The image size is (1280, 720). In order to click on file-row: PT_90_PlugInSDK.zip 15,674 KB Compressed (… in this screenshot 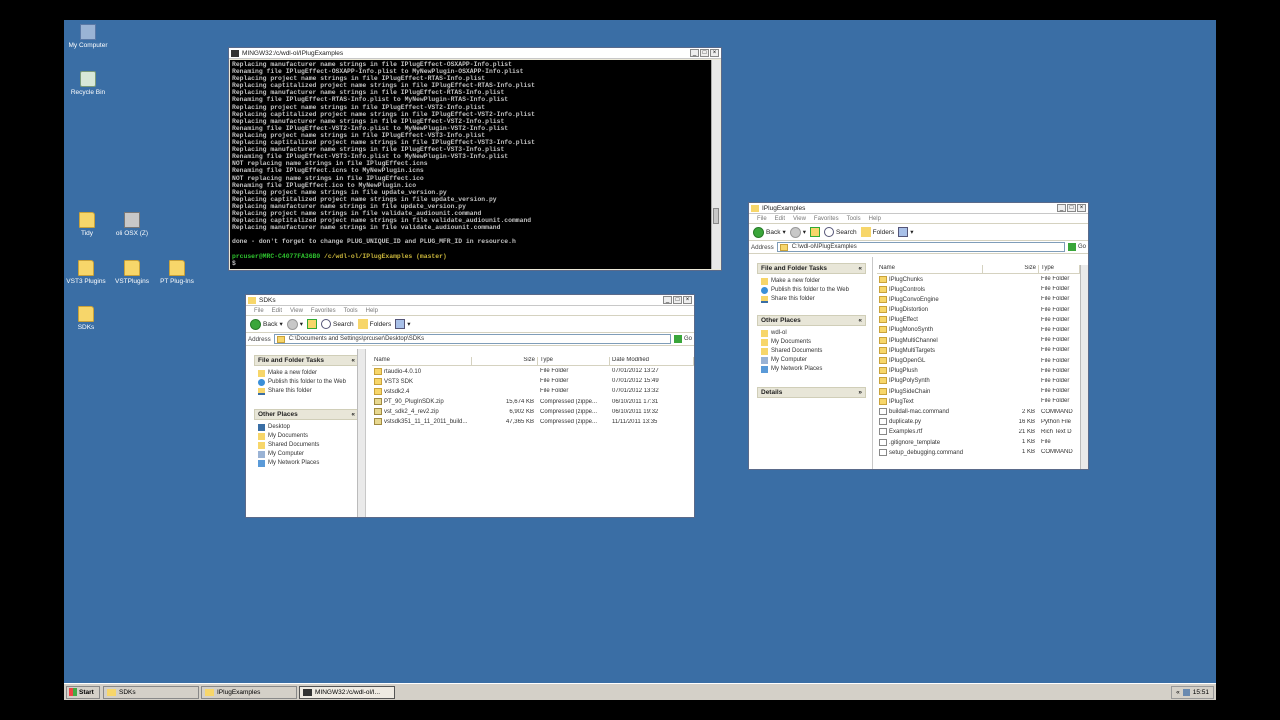, I will do `click(533, 402)`.